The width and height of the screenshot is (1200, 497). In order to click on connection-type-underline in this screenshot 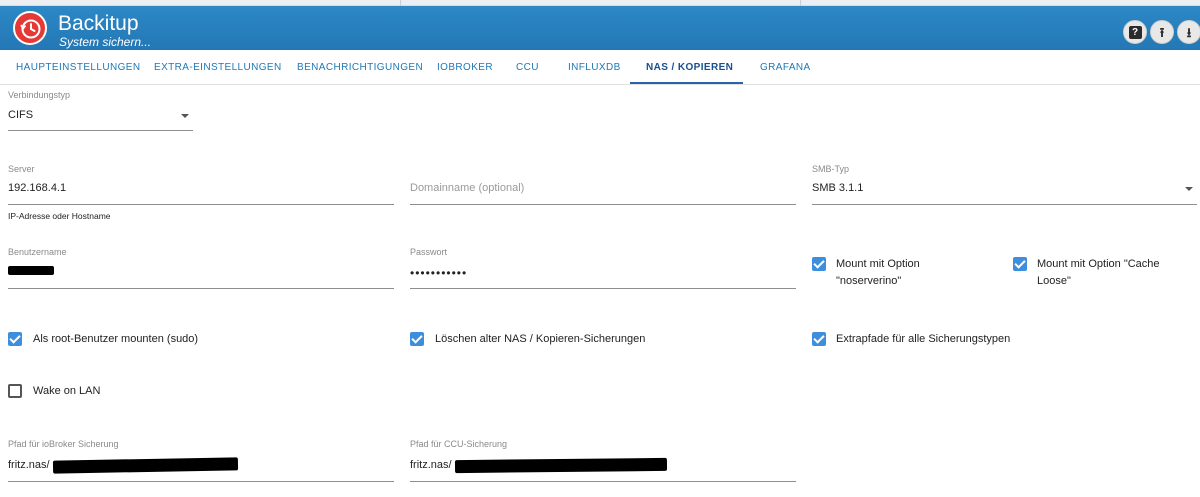, I will do `click(100, 130)`.